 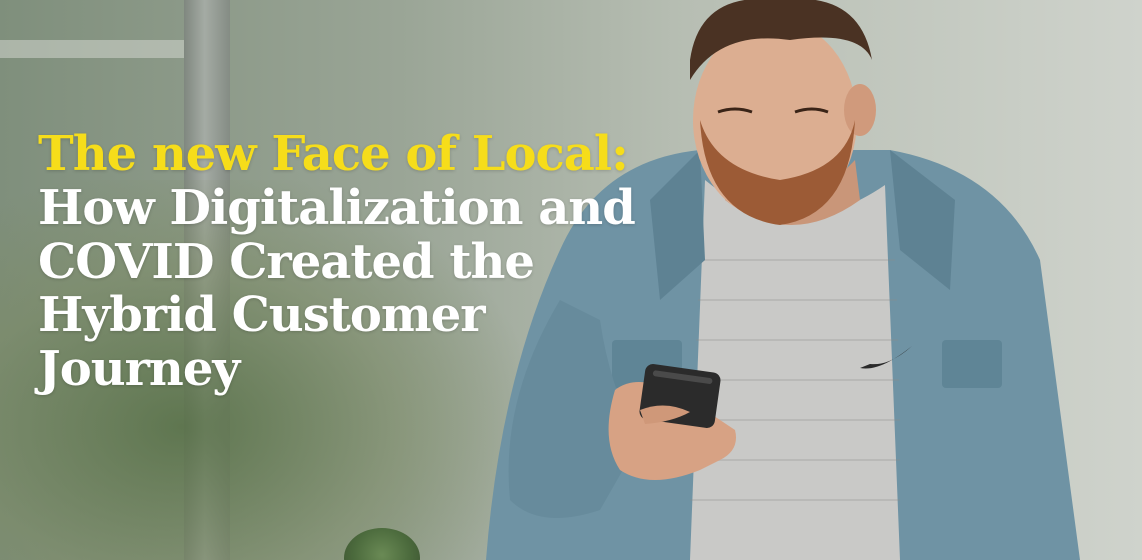 What do you see at coordinates (139, 369) in the screenshot?
I see `headline-line: Journey` at bounding box center [139, 369].